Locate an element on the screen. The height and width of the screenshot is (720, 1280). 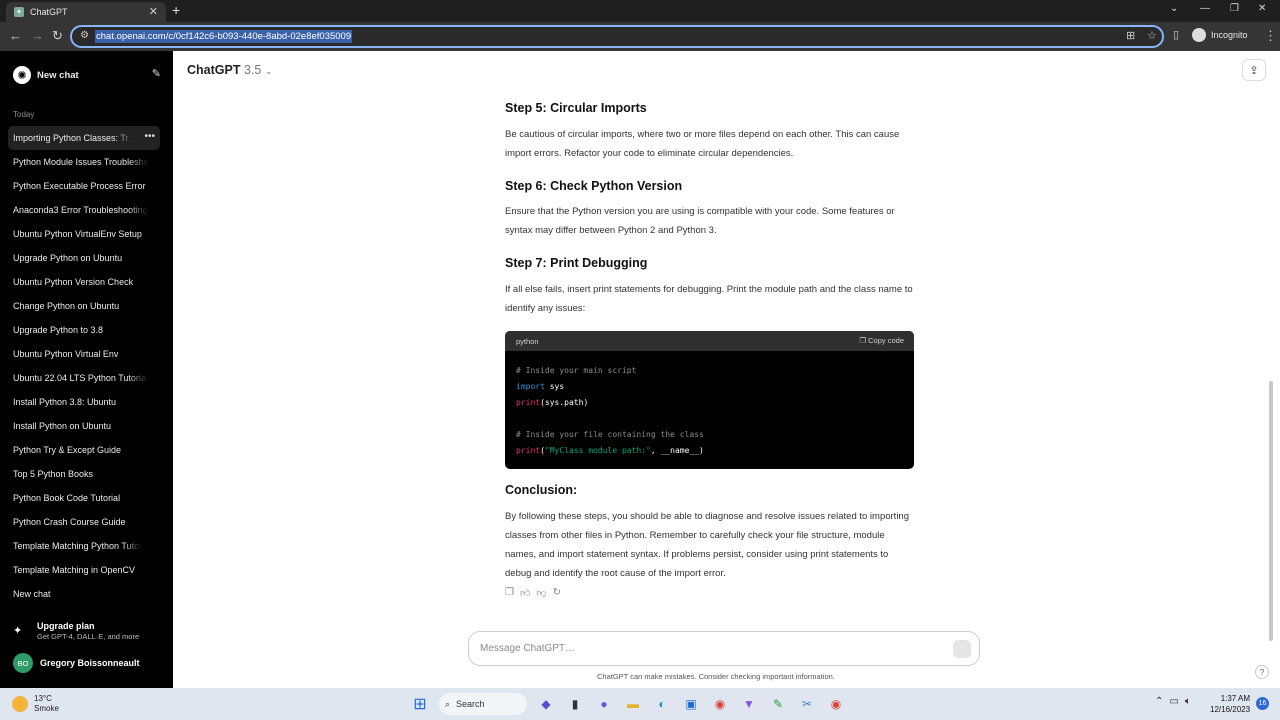
edit-icon: ✎ is located at coordinates (156, 73).